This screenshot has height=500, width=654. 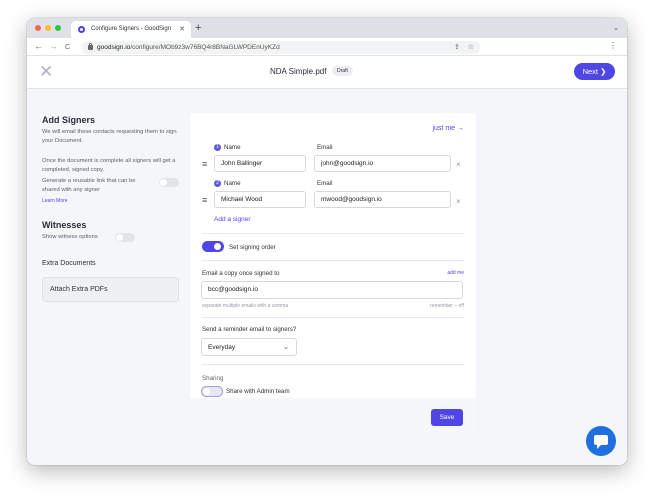 What do you see at coordinates (213, 378) in the screenshot?
I see `sharing-label: Sharing` at bounding box center [213, 378].